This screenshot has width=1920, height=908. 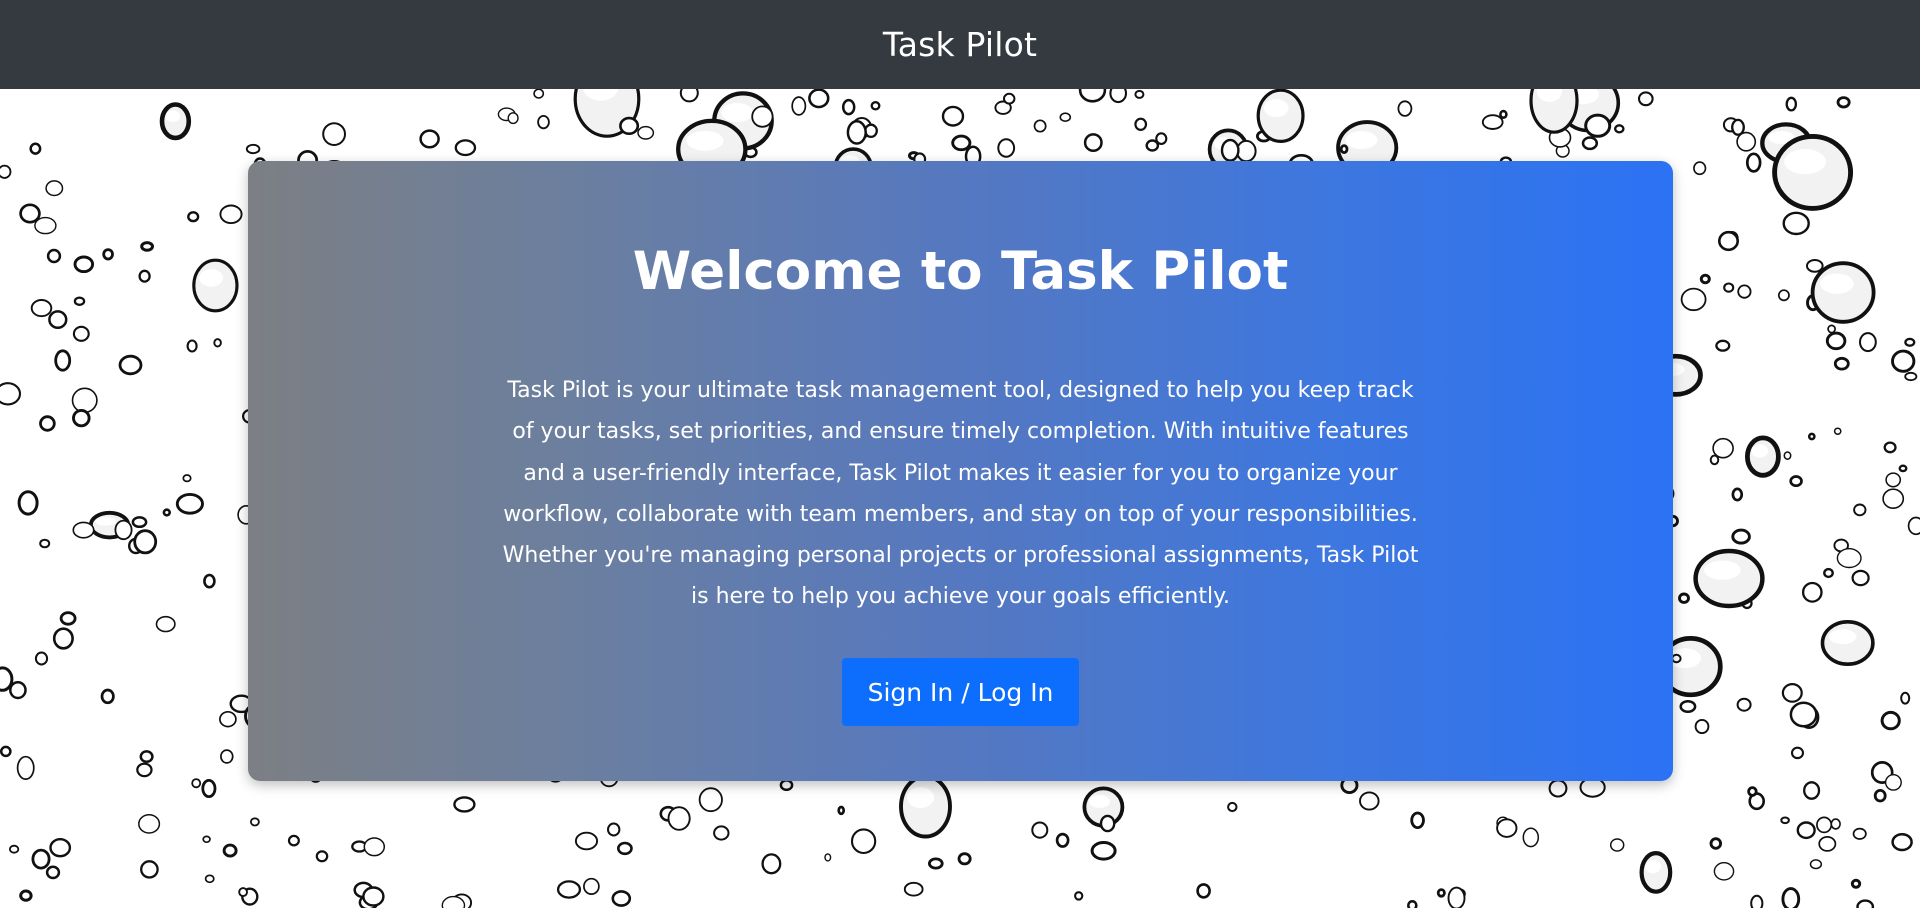 I want to click on navbar-brand: Task Pilot, so click(x=960, y=44).